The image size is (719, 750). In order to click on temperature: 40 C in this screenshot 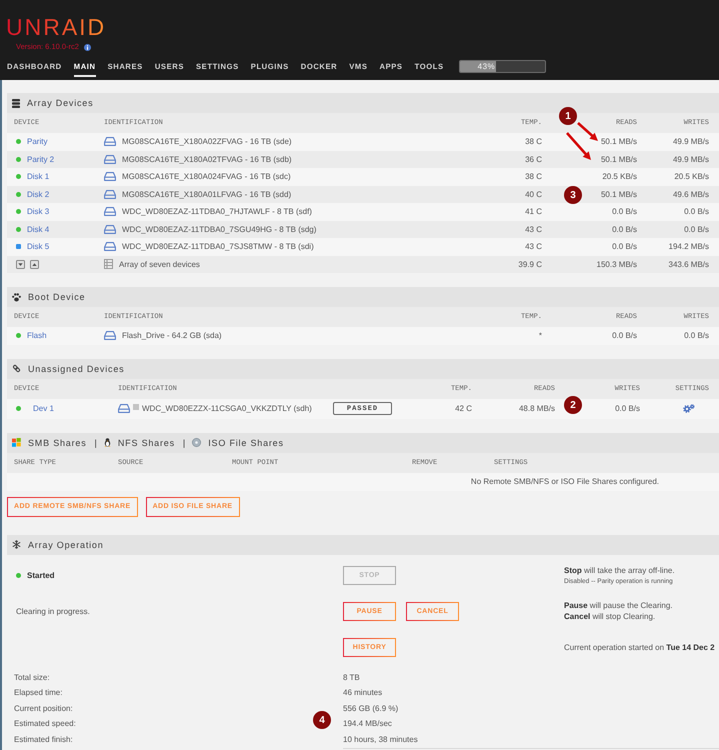, I will do `click(533, 194)`.